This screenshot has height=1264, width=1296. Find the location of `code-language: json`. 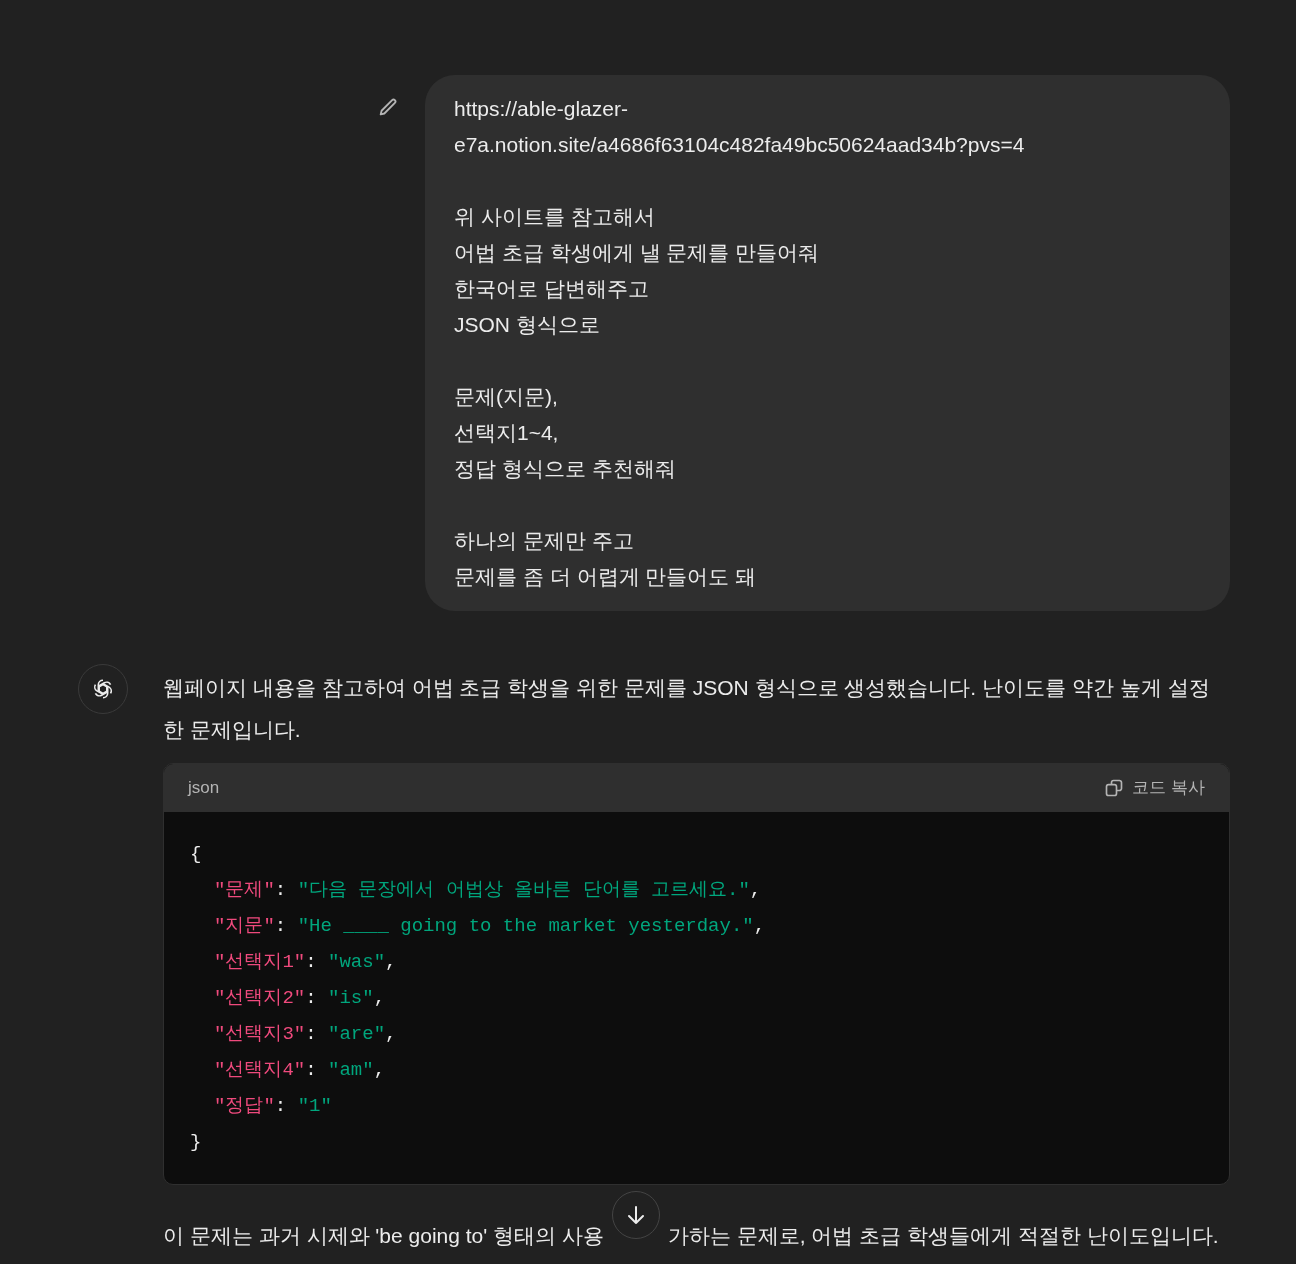

code-language: json is located at coordinates (204, 788).